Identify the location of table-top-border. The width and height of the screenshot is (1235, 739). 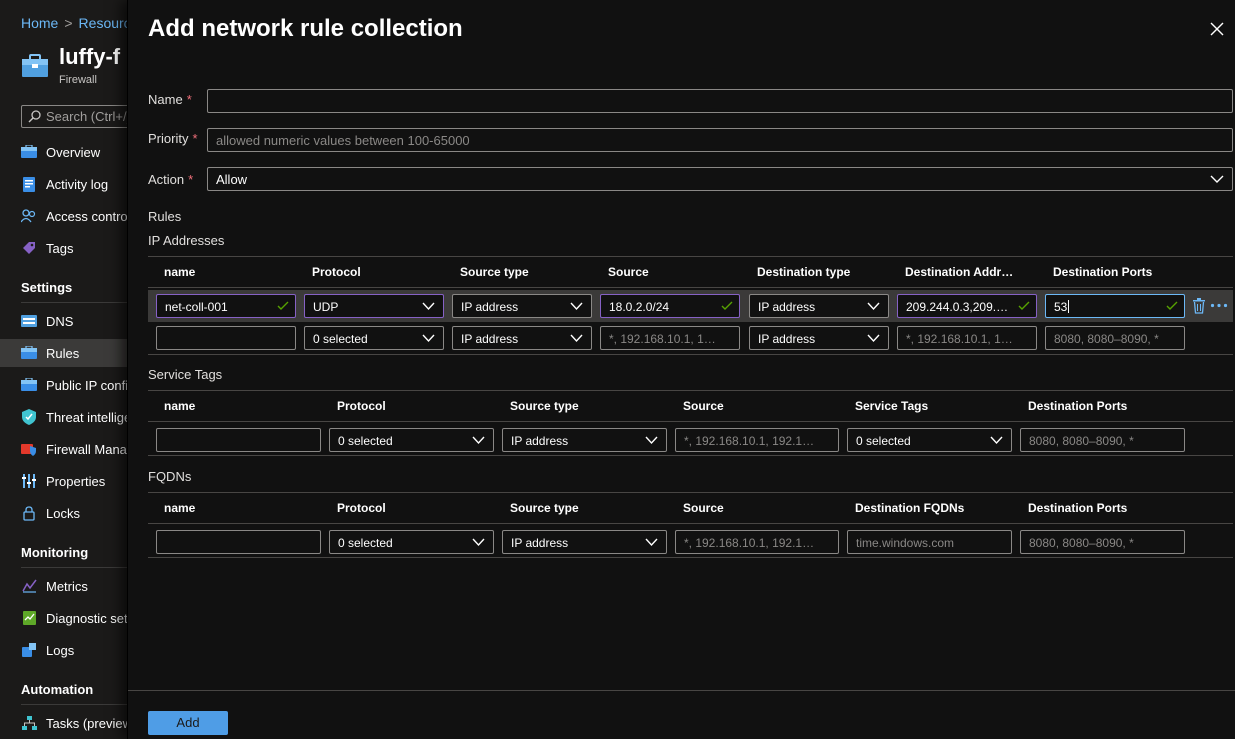
(690, 256).